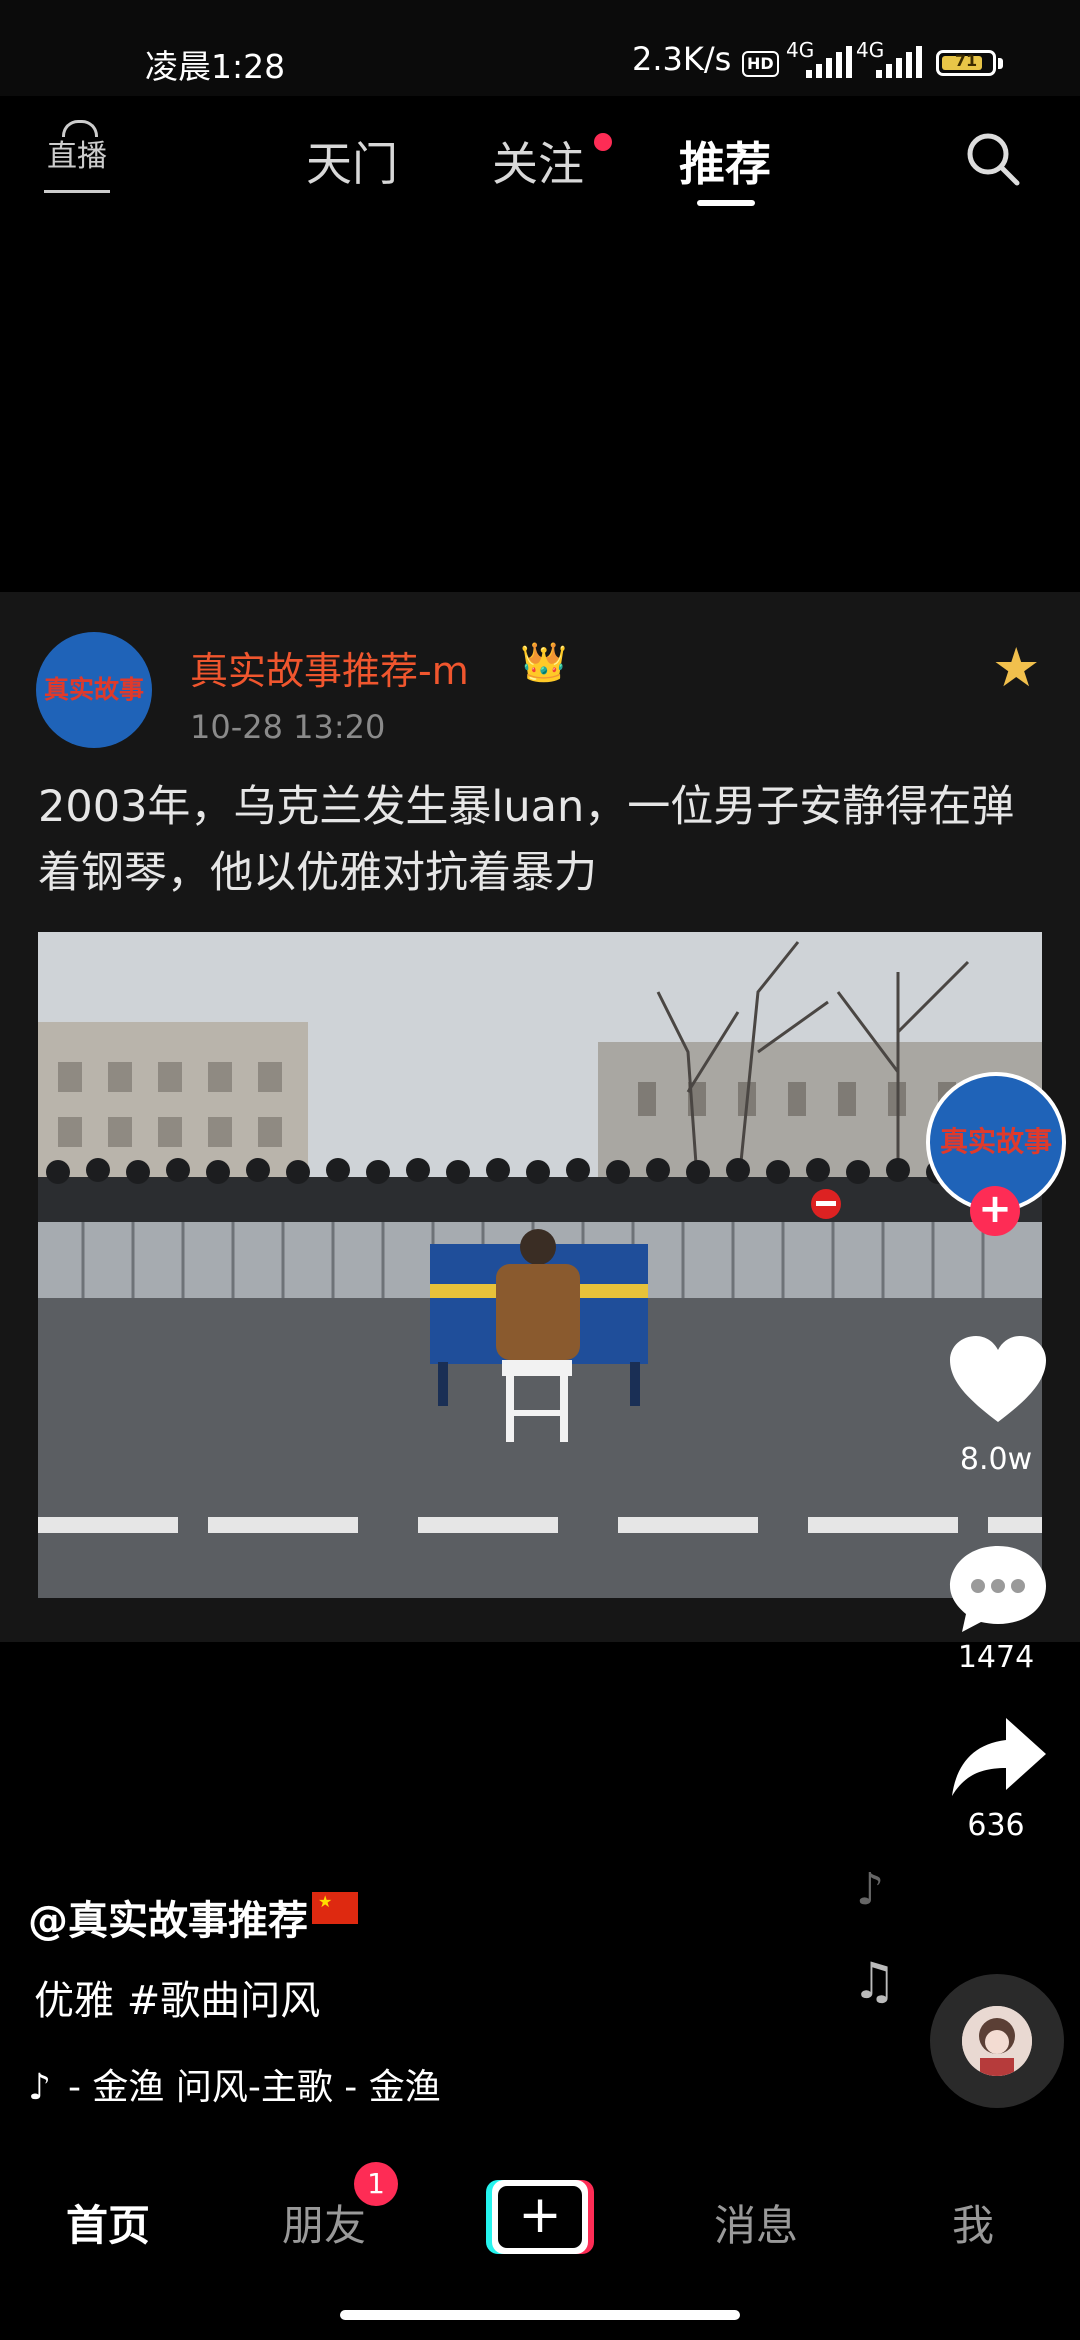  Describe the element at coordinates (540, 2315) in the screenshot. I see `home-indicator` at that location.